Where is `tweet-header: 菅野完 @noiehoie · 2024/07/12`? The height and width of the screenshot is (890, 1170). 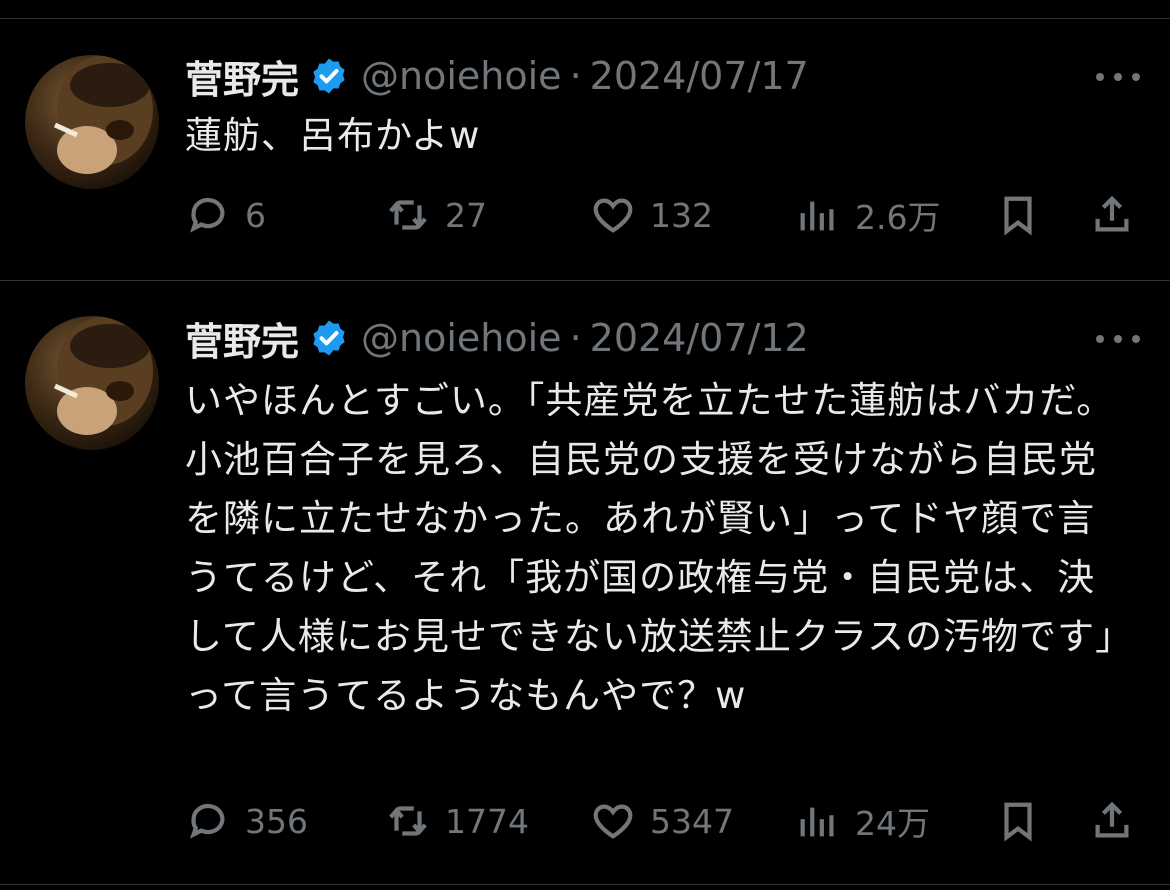
tweet-header: 菅野完 @noiehoie · 2024/07/12 is located at coordinates (497, 338).